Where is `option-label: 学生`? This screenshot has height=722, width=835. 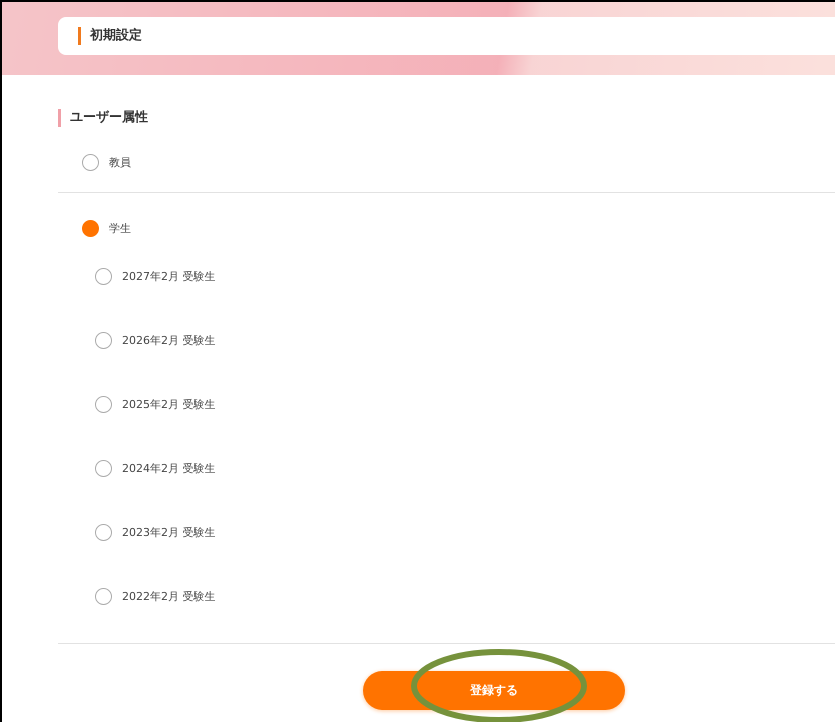
option-label: 学生 is located at coordinates (120, 228).